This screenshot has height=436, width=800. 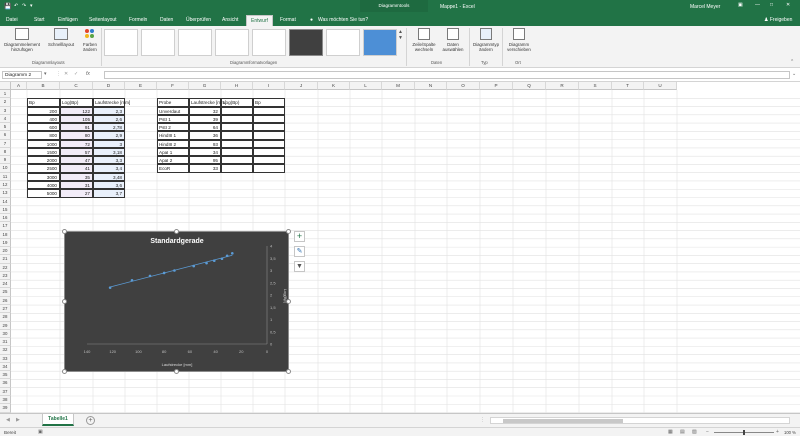 I want to click on column-header: H, so click(x=237, y=86).